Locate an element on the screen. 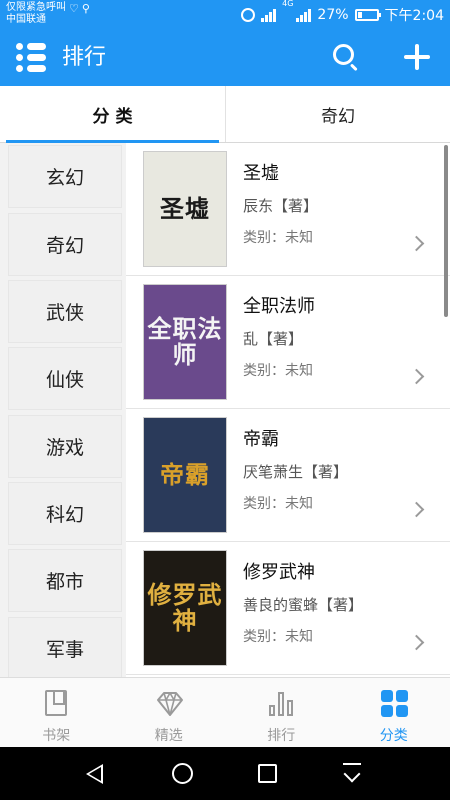 The height and width of the screenshot is (800, 450). status-bar: 仅限紧急呼叫 ♡ ⚲ 中国联通 4G 27% 下午2:04 is located at coordinates (225, 15).